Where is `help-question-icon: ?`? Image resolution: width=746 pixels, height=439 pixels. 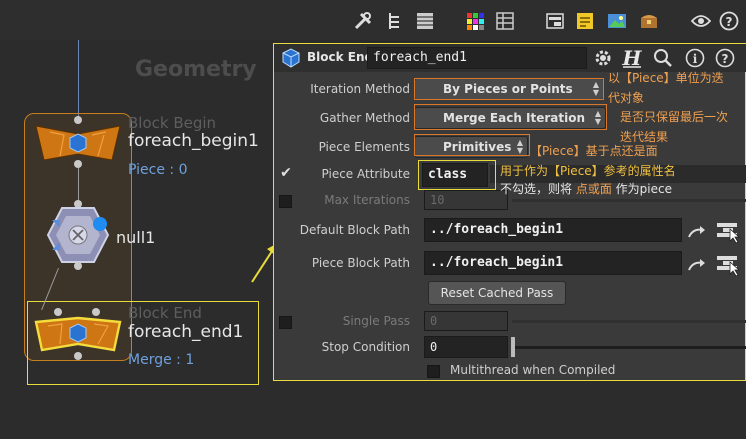 help-question-icon: ? is located at coordinates (725, 58).